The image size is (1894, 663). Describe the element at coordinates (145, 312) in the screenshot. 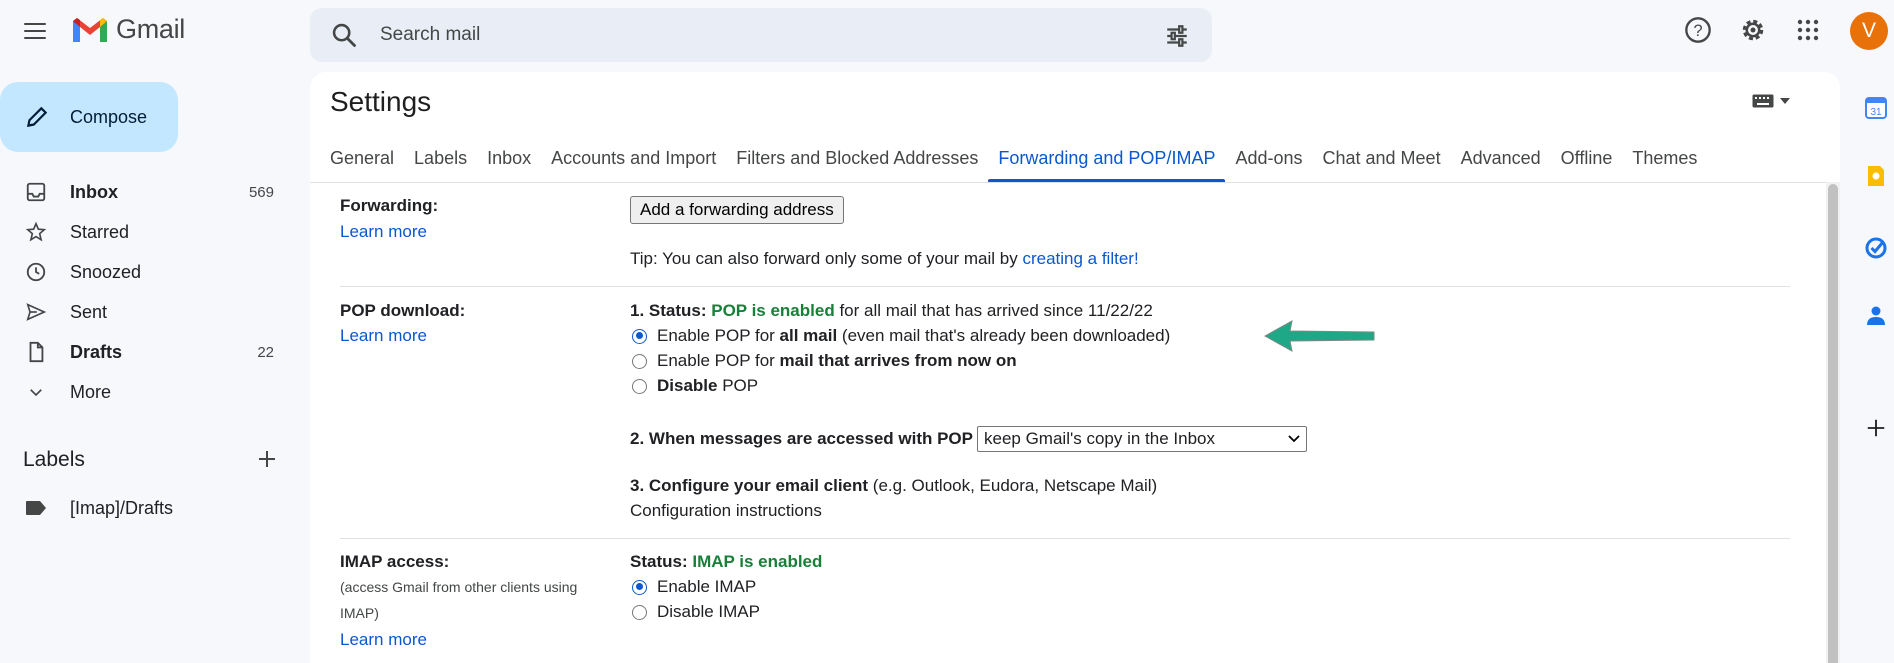

I see `sidebar-item-sent: Sent` at that location.